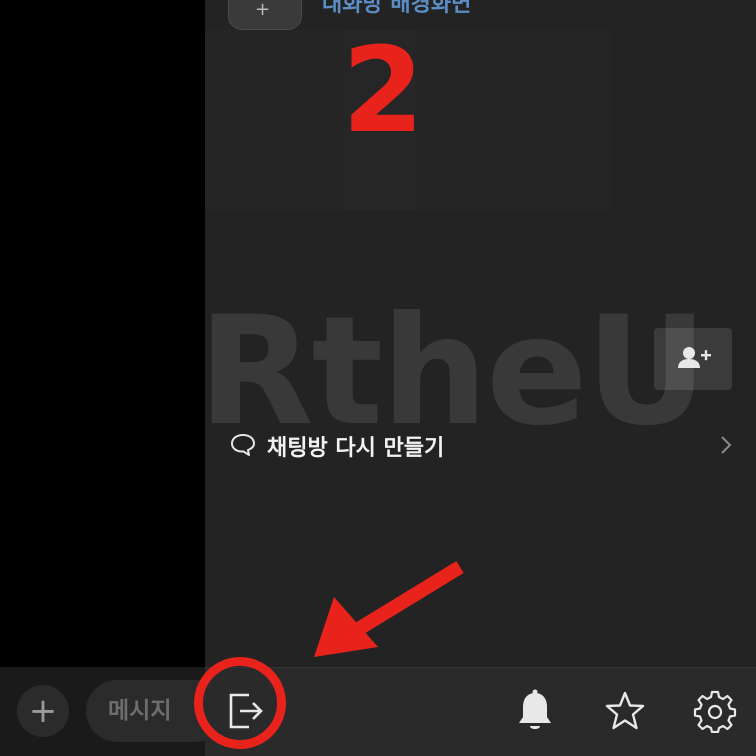 This screenshot has height=756, width=756. I want to click on bell-icon, so click(535, 711).